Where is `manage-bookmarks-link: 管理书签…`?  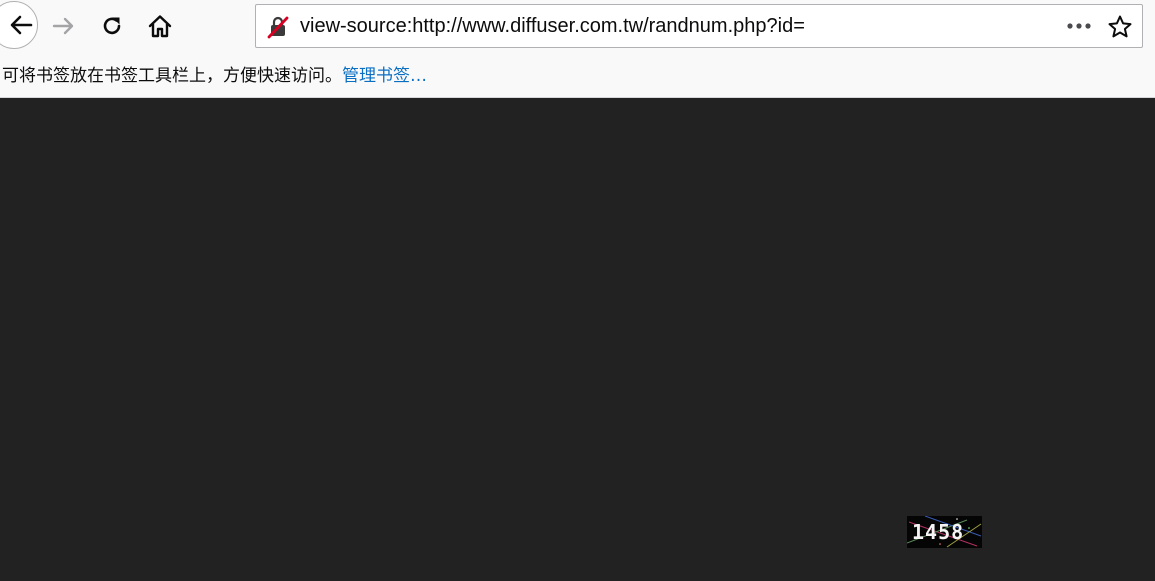
manage-bookmarks-link: 管理书签… is located at coordinates (384, 76).